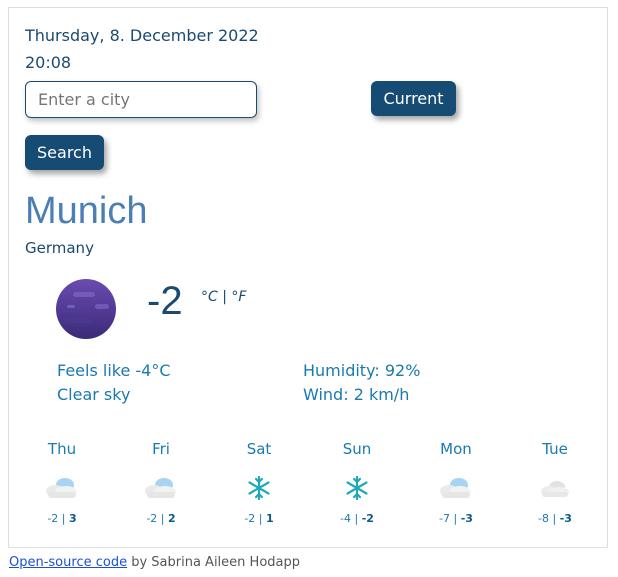 Image resolution: width=618 pixels, height=577 pixels. What do you see at coordinates (456, 518) in the screenshot?
I see `forecast-temps: -7 | -3` at bounding box center [456, 518].